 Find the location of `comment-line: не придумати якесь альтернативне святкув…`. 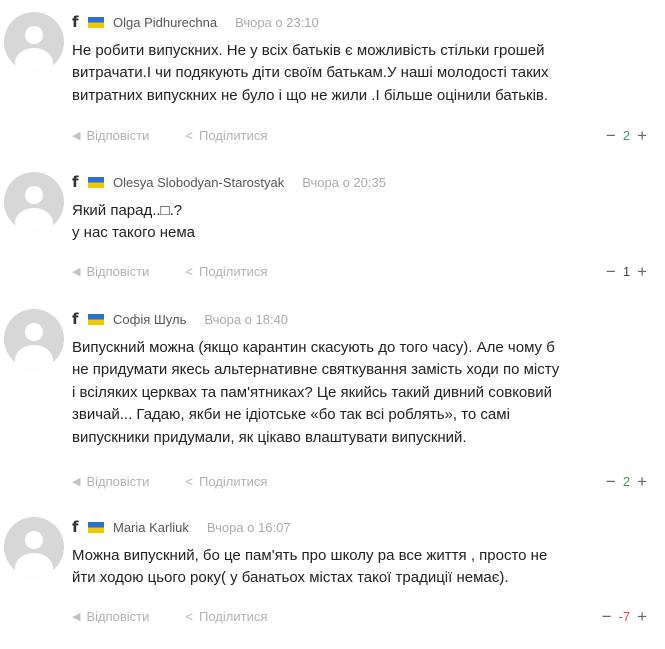

comment-line: не придумати якесь альтернативне святкув… is located at coordinates (316, 370).